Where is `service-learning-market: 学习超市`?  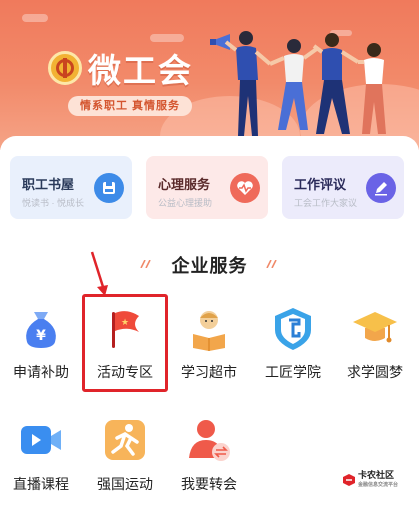
service-learning-market: 学习超市 is located at coordinates (209, 343).